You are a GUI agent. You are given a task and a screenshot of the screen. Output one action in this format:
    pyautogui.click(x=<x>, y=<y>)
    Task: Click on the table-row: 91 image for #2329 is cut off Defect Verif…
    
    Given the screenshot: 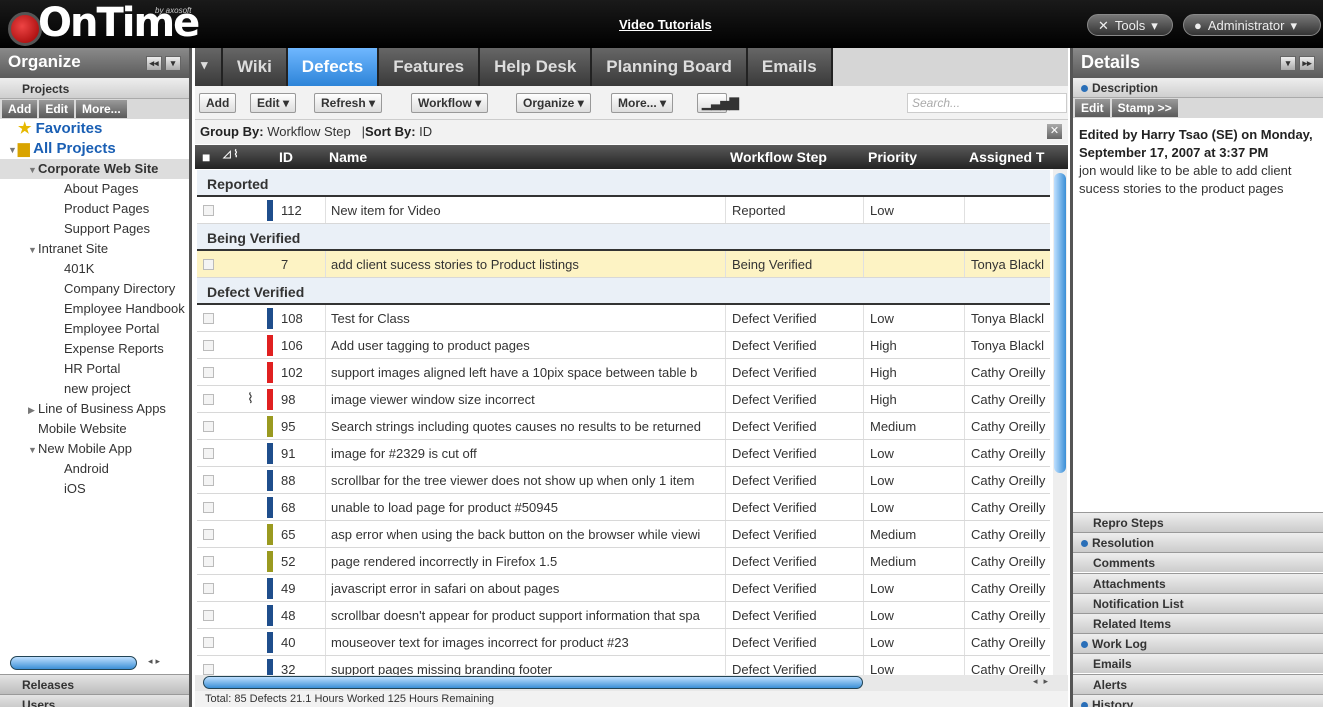 What is the action you would take?
    pyautogui.click(x=623, y=453)
    